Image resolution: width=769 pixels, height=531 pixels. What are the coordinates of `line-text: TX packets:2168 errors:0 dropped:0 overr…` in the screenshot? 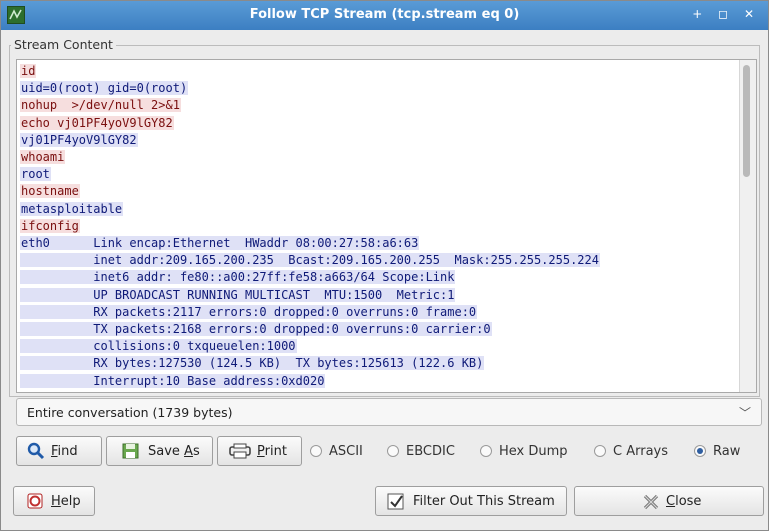 It's located at (256, 329).